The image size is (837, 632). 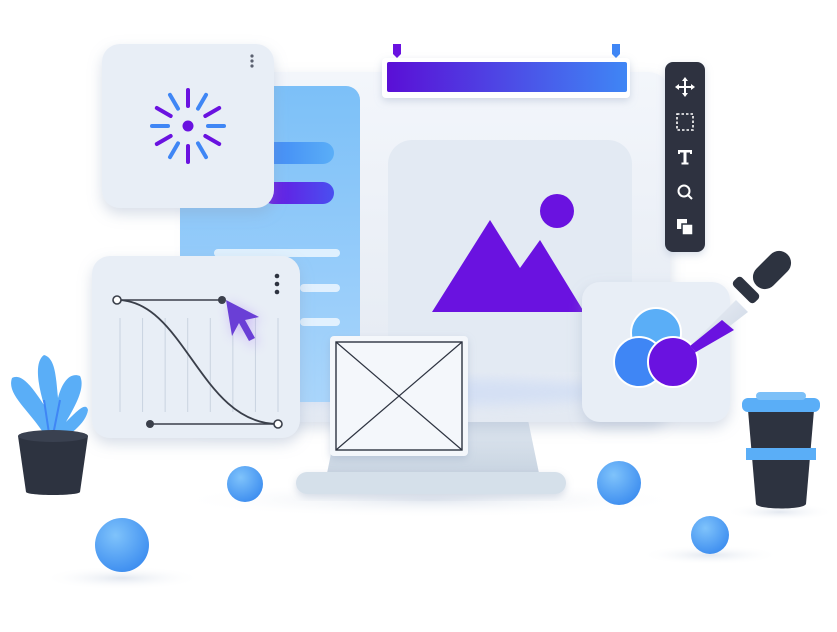 I want to click on curve-editor-card, so click(x=196, y=347).